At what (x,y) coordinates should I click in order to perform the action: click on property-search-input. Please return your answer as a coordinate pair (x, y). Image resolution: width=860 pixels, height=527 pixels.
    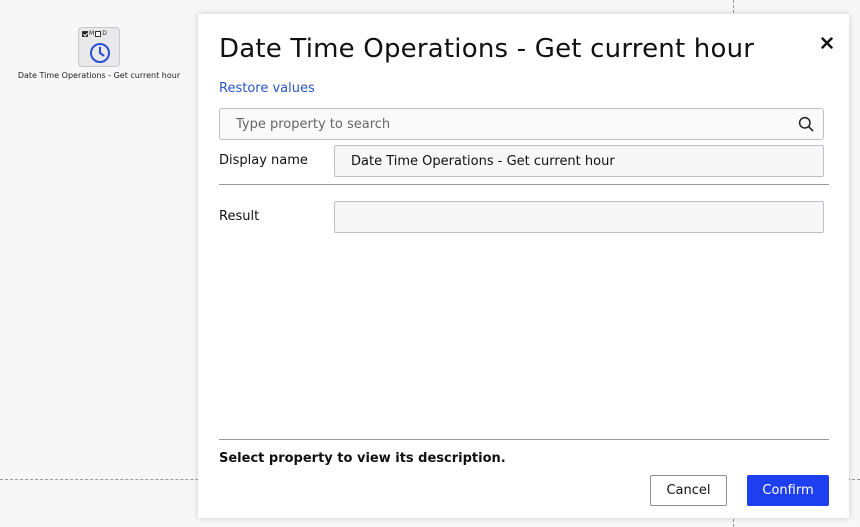
    Looking at the image, I should click on (505, 124).